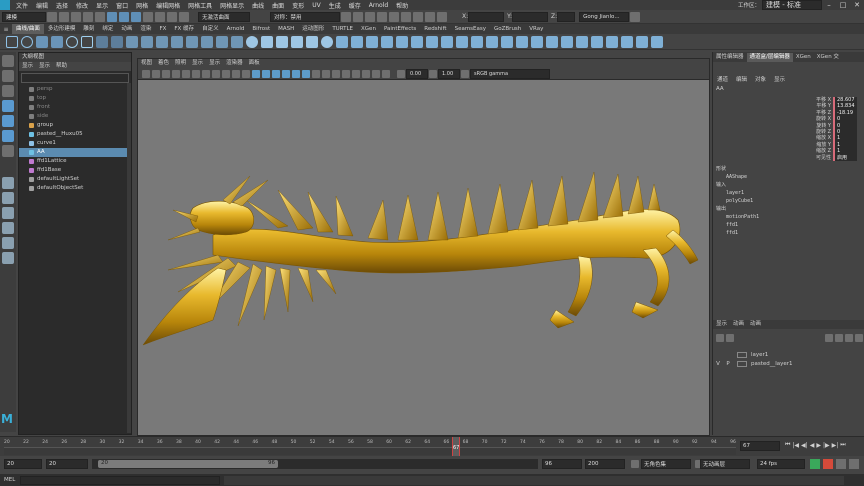 The height and width of the screenshot is (486, 864). Describe the element at coordinates (849, 338) in the screenshot. I see `layer-up-icon` at that location.